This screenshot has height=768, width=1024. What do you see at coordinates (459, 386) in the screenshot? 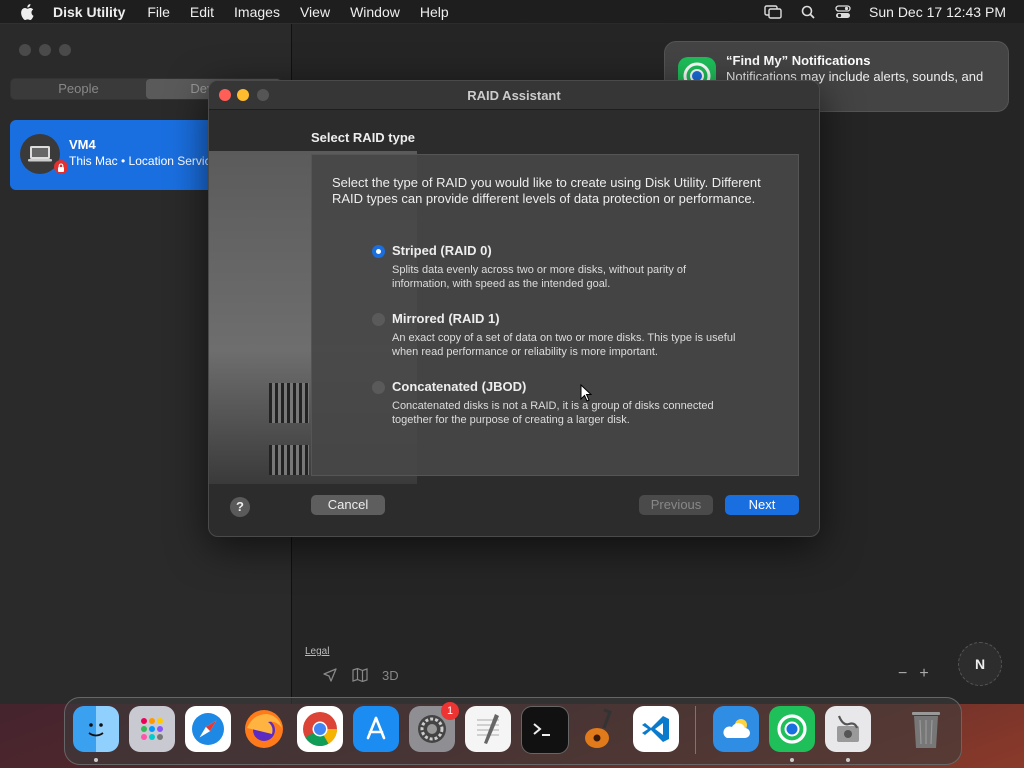
I see `option-title: Concatenated (JBOD)` at bounding box center [459, 386].